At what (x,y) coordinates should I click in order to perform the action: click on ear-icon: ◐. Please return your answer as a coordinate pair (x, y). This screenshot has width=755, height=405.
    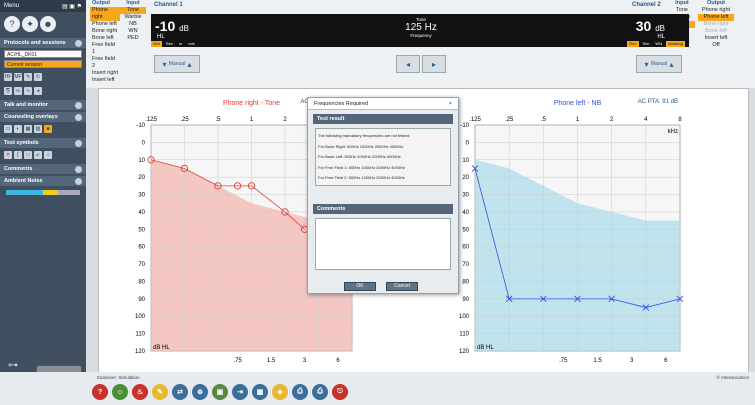
    Looking at the image, I should click on (18, 129).